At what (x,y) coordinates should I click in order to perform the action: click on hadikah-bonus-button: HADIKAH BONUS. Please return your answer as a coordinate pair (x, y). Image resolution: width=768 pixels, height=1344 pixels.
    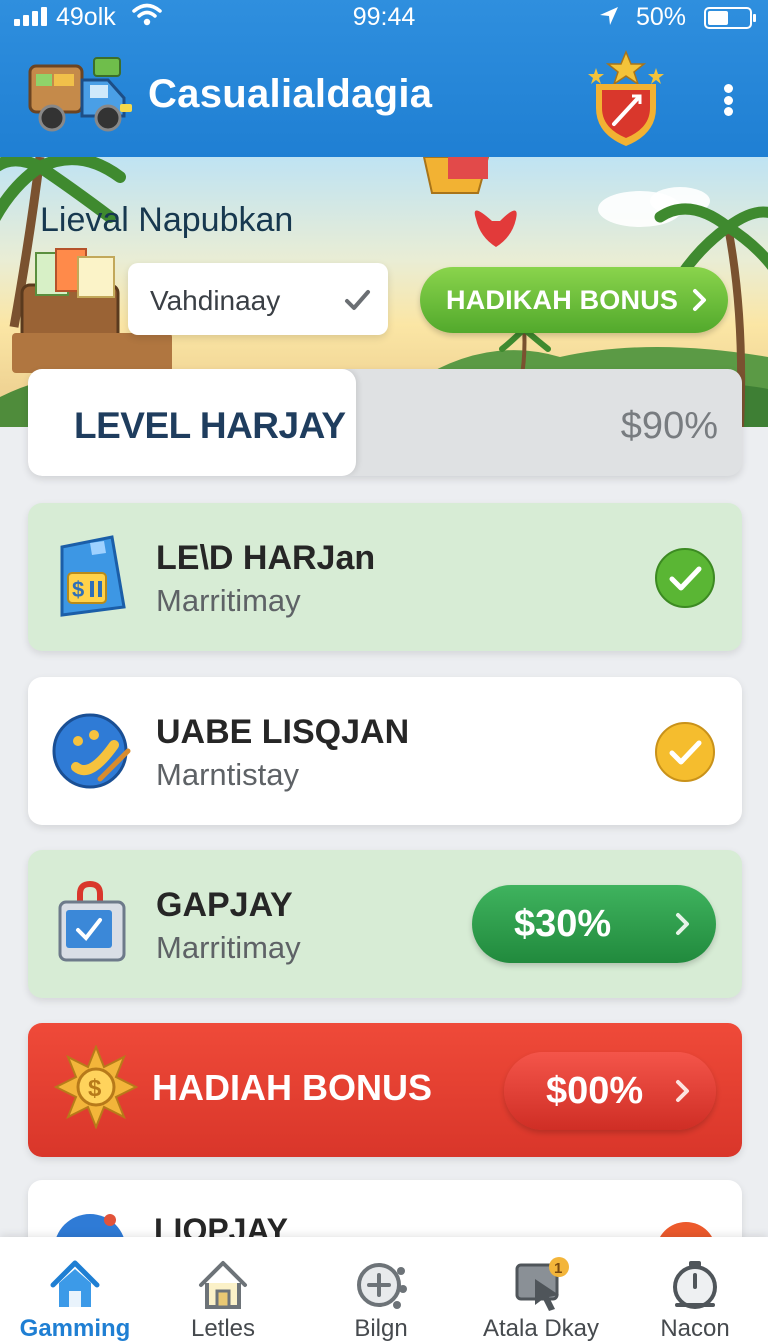
    Looking at the image, I should click on (574, 300).